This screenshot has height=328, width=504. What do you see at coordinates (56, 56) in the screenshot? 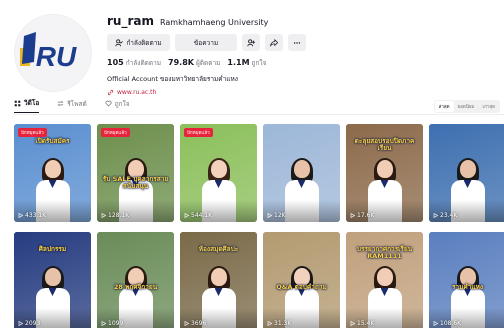
I see `avatar-logo-text: RU` at bounding box center [56, 56].